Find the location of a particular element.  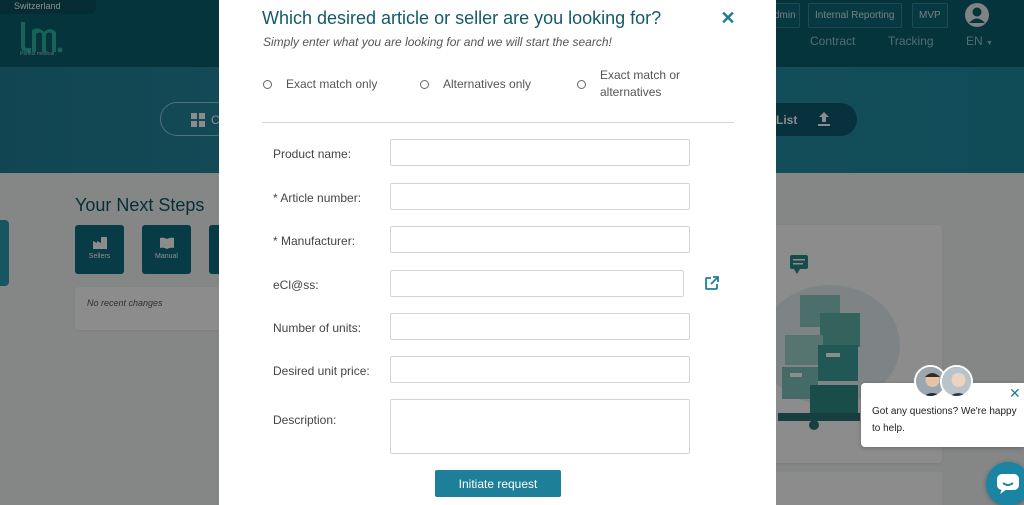

description-label: Description: is located at coordinates (305, 420).